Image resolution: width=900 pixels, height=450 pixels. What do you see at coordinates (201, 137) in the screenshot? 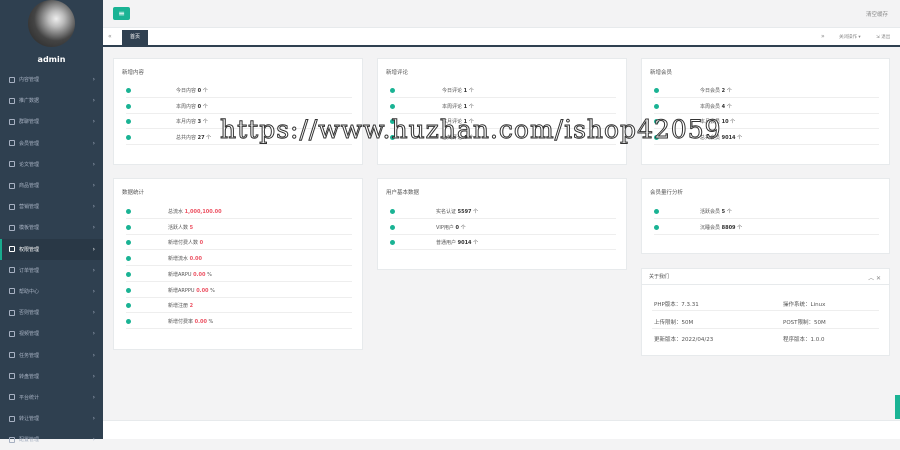
I see `stat-value: 27` at bounding box center [201, 137].